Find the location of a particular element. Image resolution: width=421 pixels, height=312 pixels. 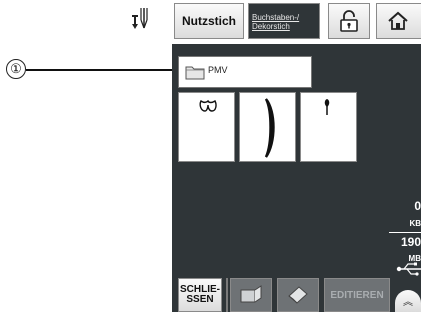

close-label-line2: SSEN is located at coordinates (200, 299).